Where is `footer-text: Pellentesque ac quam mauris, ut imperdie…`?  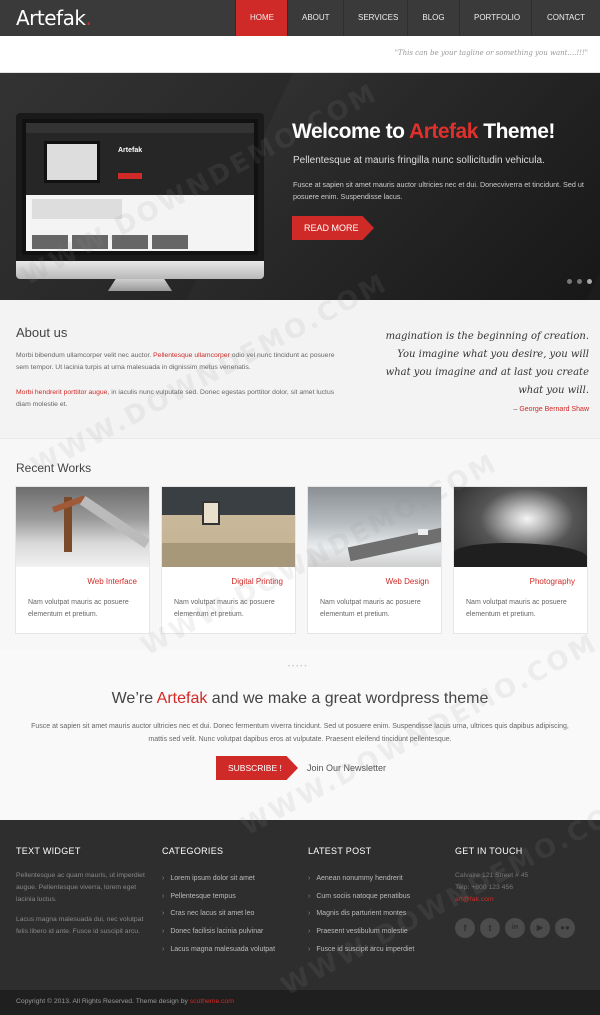
footer-text: Pellentesque ac quam mauris, ut imperdie… is located at coordinates (80, 887).